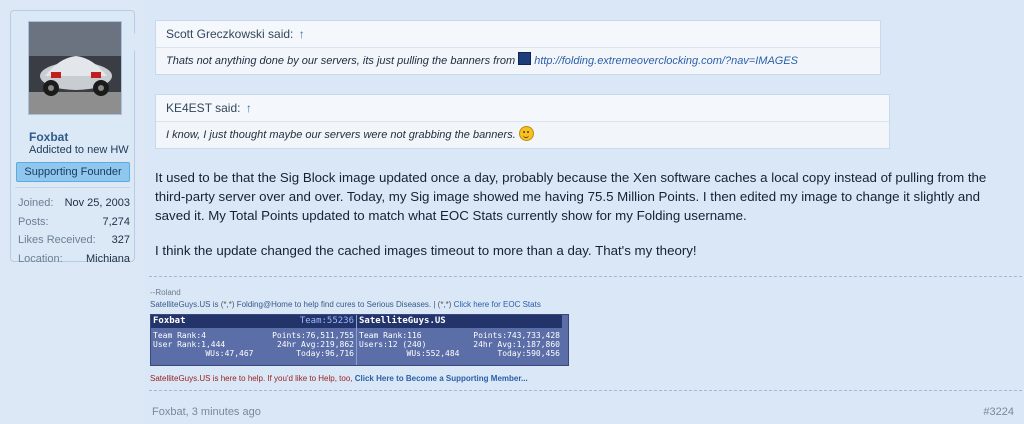  I want to click on eoc-stat: 24hr Avg:219,862, so click(315, 344).